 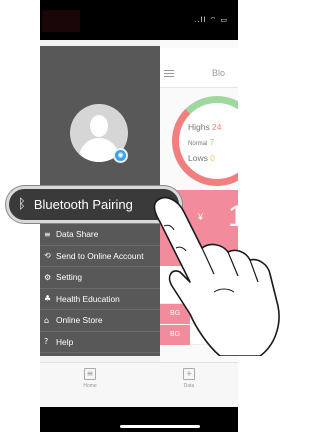 What do you see at coordinates (211, 20) in the screenshot?
I see `status-icons: ..ll ⌔ ▭` at bounding box center [211, 20].